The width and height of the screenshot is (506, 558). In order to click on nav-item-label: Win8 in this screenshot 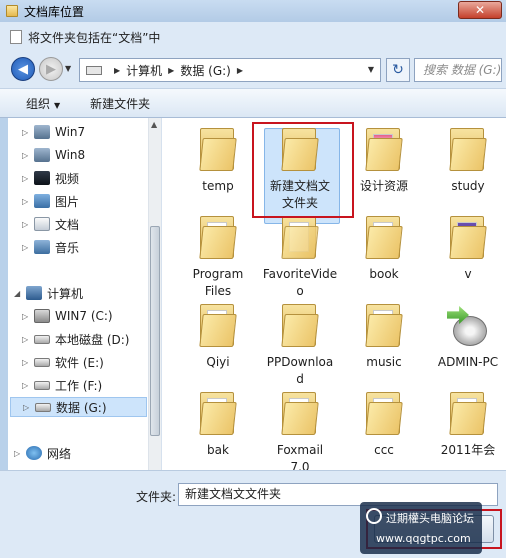, I will do `click(70, 155)`.